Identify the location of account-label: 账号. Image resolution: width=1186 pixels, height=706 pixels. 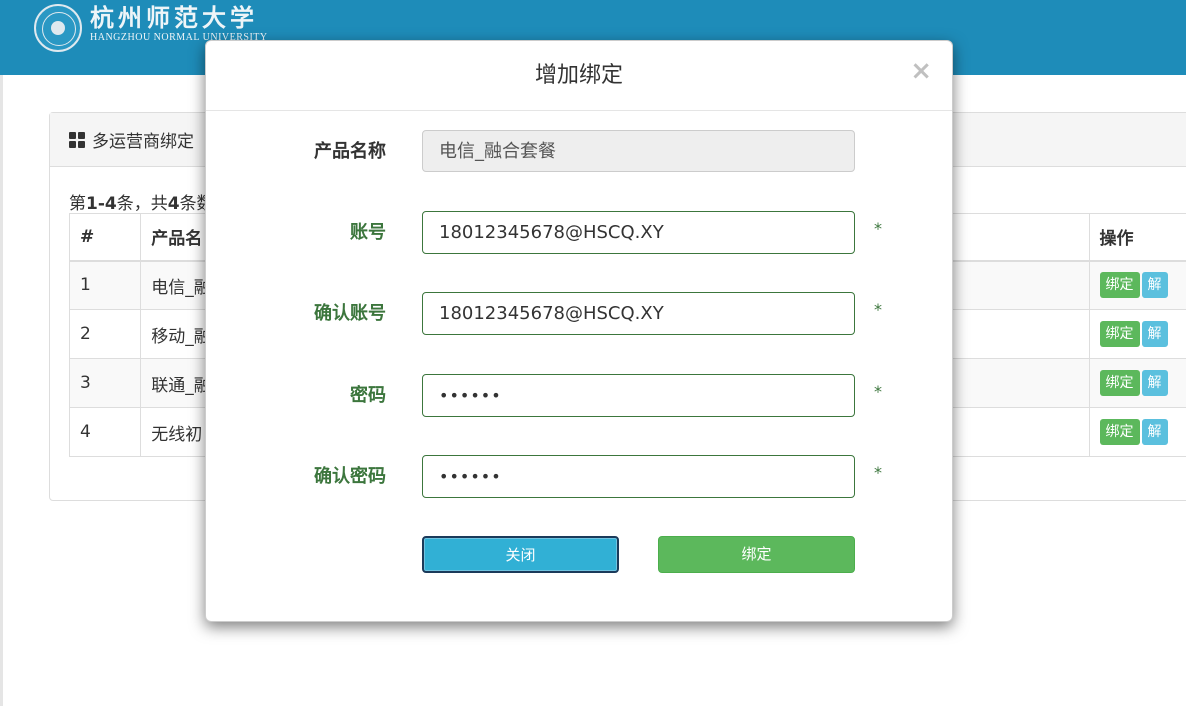
(368, 232).